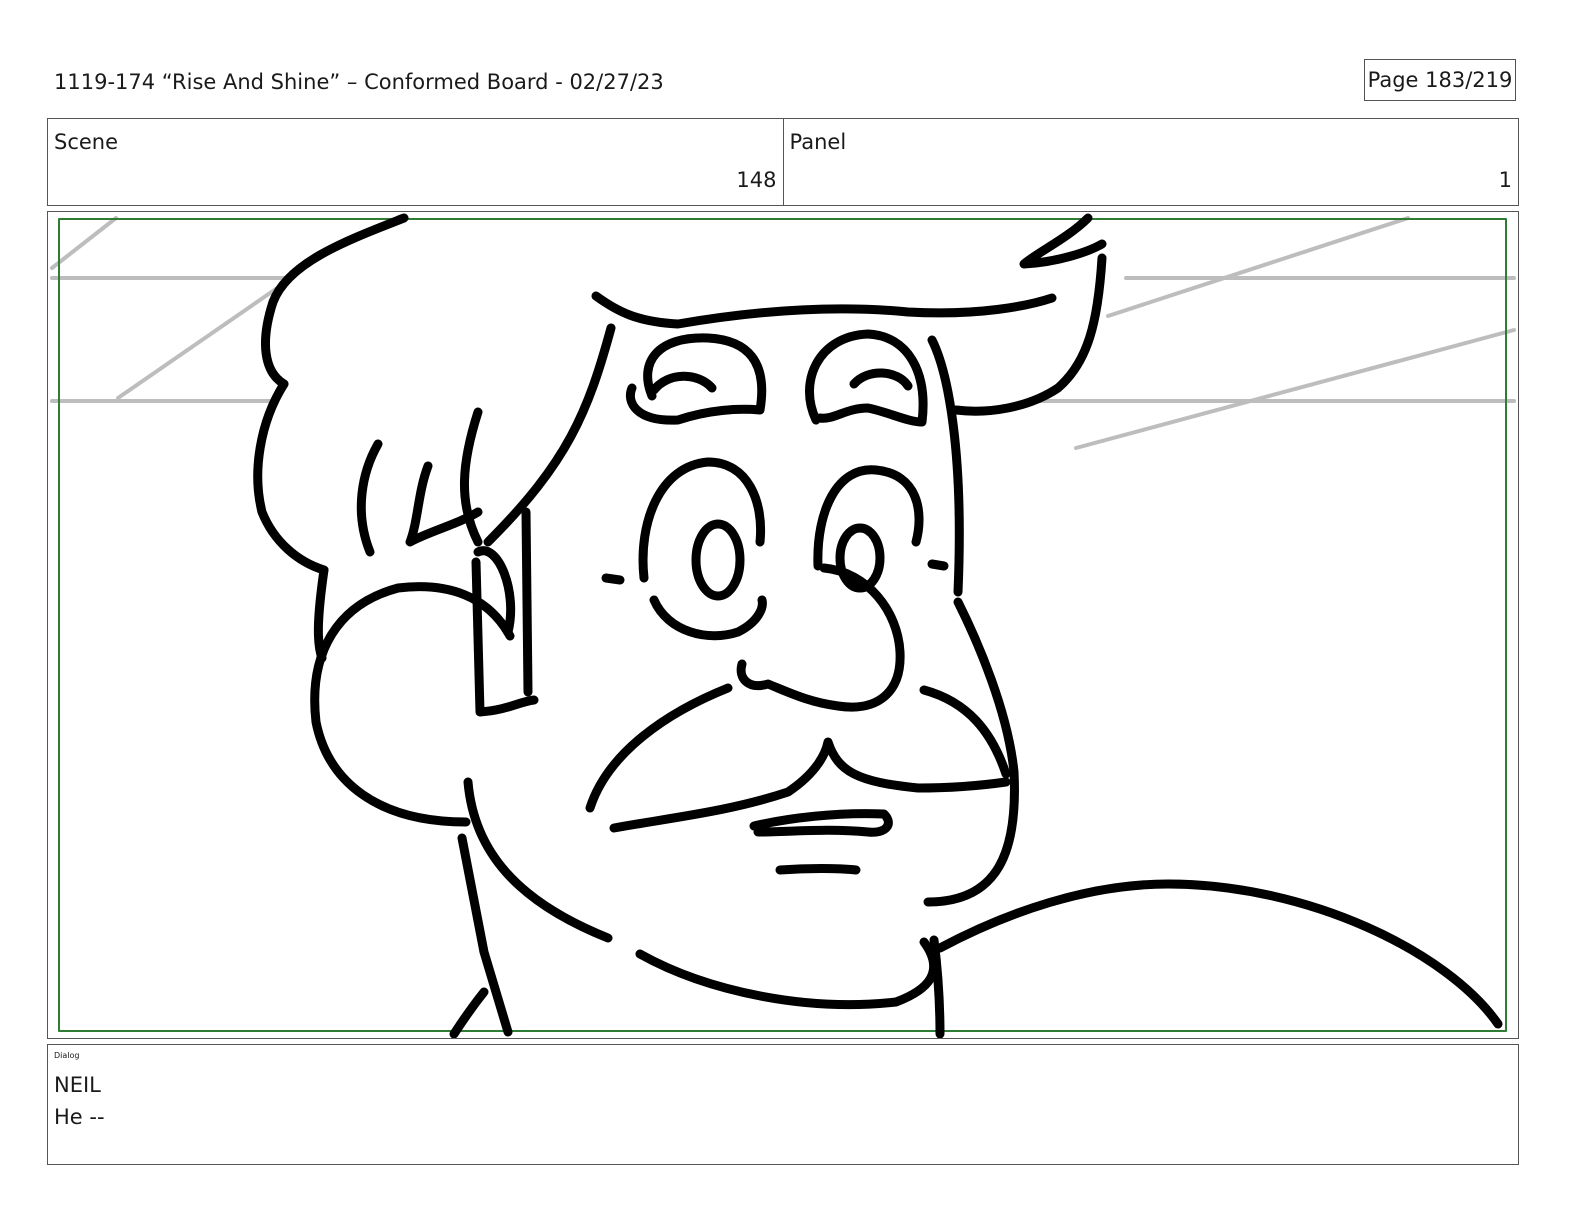 The width and height of the screenshot is (1584, 1224). What do you see at coordinates (783, 1104) in the screenshot?
I see `dialog-box: Dialog NEIL He --` at bounding box center [783, 1104].